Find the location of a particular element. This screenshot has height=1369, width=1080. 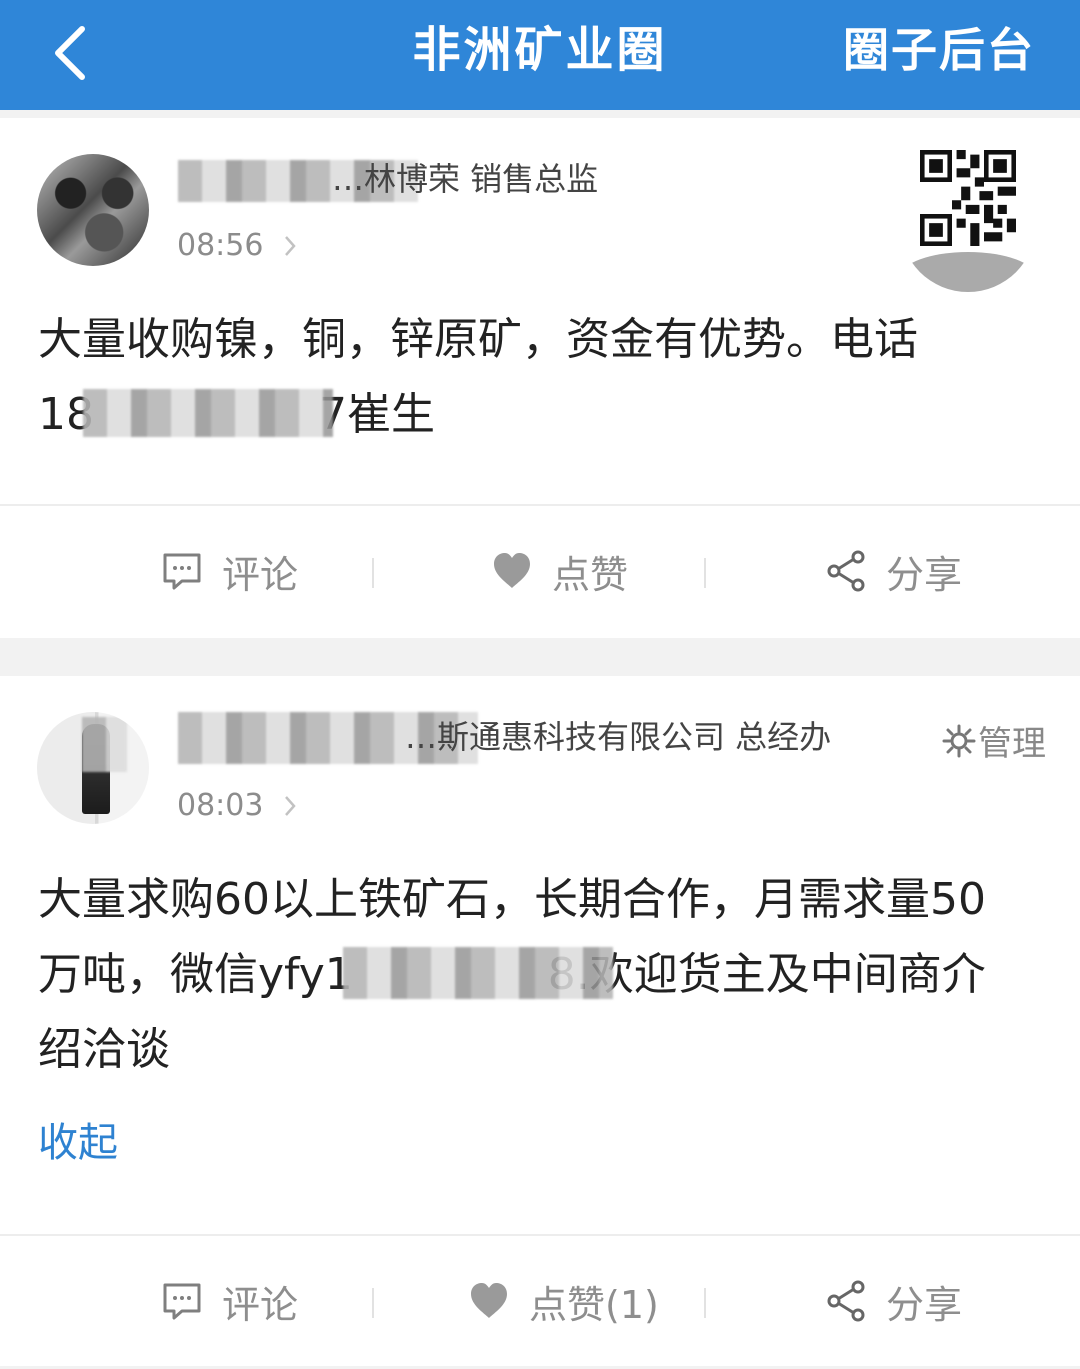

like-button: 点赞 is located at coordinates (559, 571).